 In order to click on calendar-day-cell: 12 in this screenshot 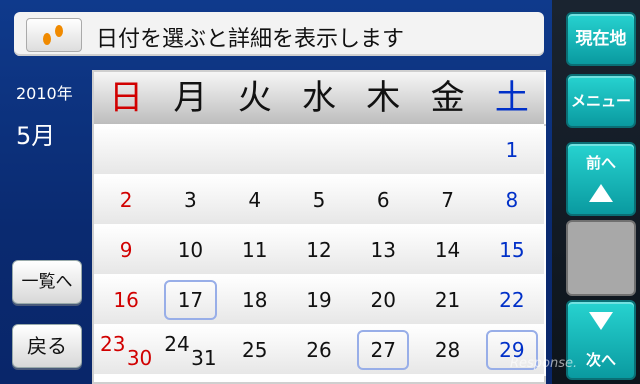, I will do `click(320, 251)`.